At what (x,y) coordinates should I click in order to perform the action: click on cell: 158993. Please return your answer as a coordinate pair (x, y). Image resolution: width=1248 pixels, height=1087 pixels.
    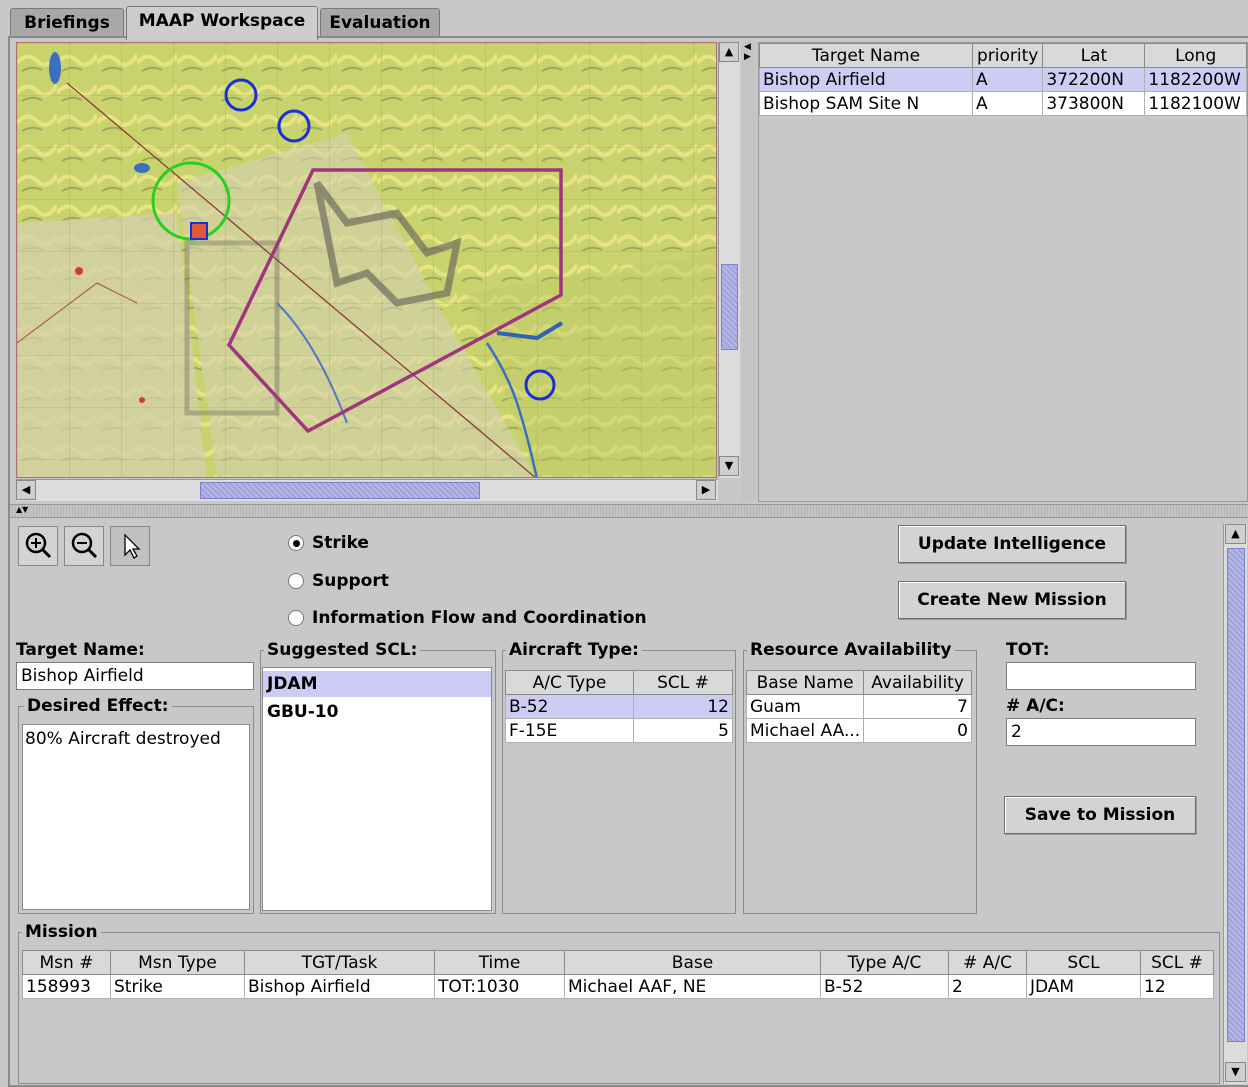
    Looking at the image, I should click on (66, 986).